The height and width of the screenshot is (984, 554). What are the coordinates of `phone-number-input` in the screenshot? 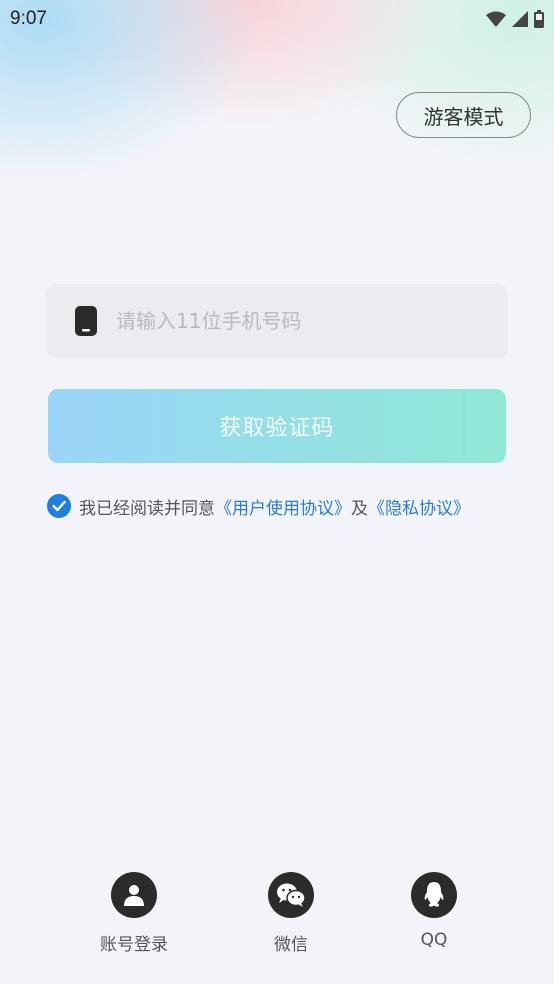 It's located at (296, 321).